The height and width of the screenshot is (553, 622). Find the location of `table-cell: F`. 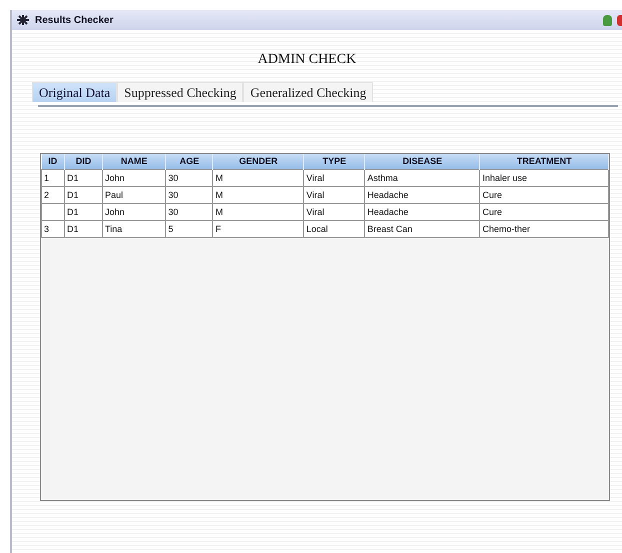

table-cell: F is located at coordinates (258, 228).